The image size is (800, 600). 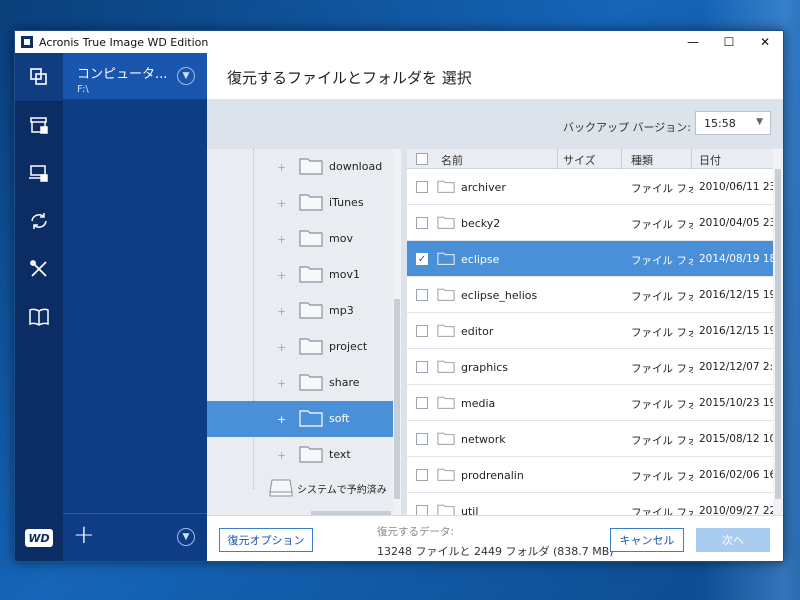 I want to click on rail-tools, so click(x=39, y=269).